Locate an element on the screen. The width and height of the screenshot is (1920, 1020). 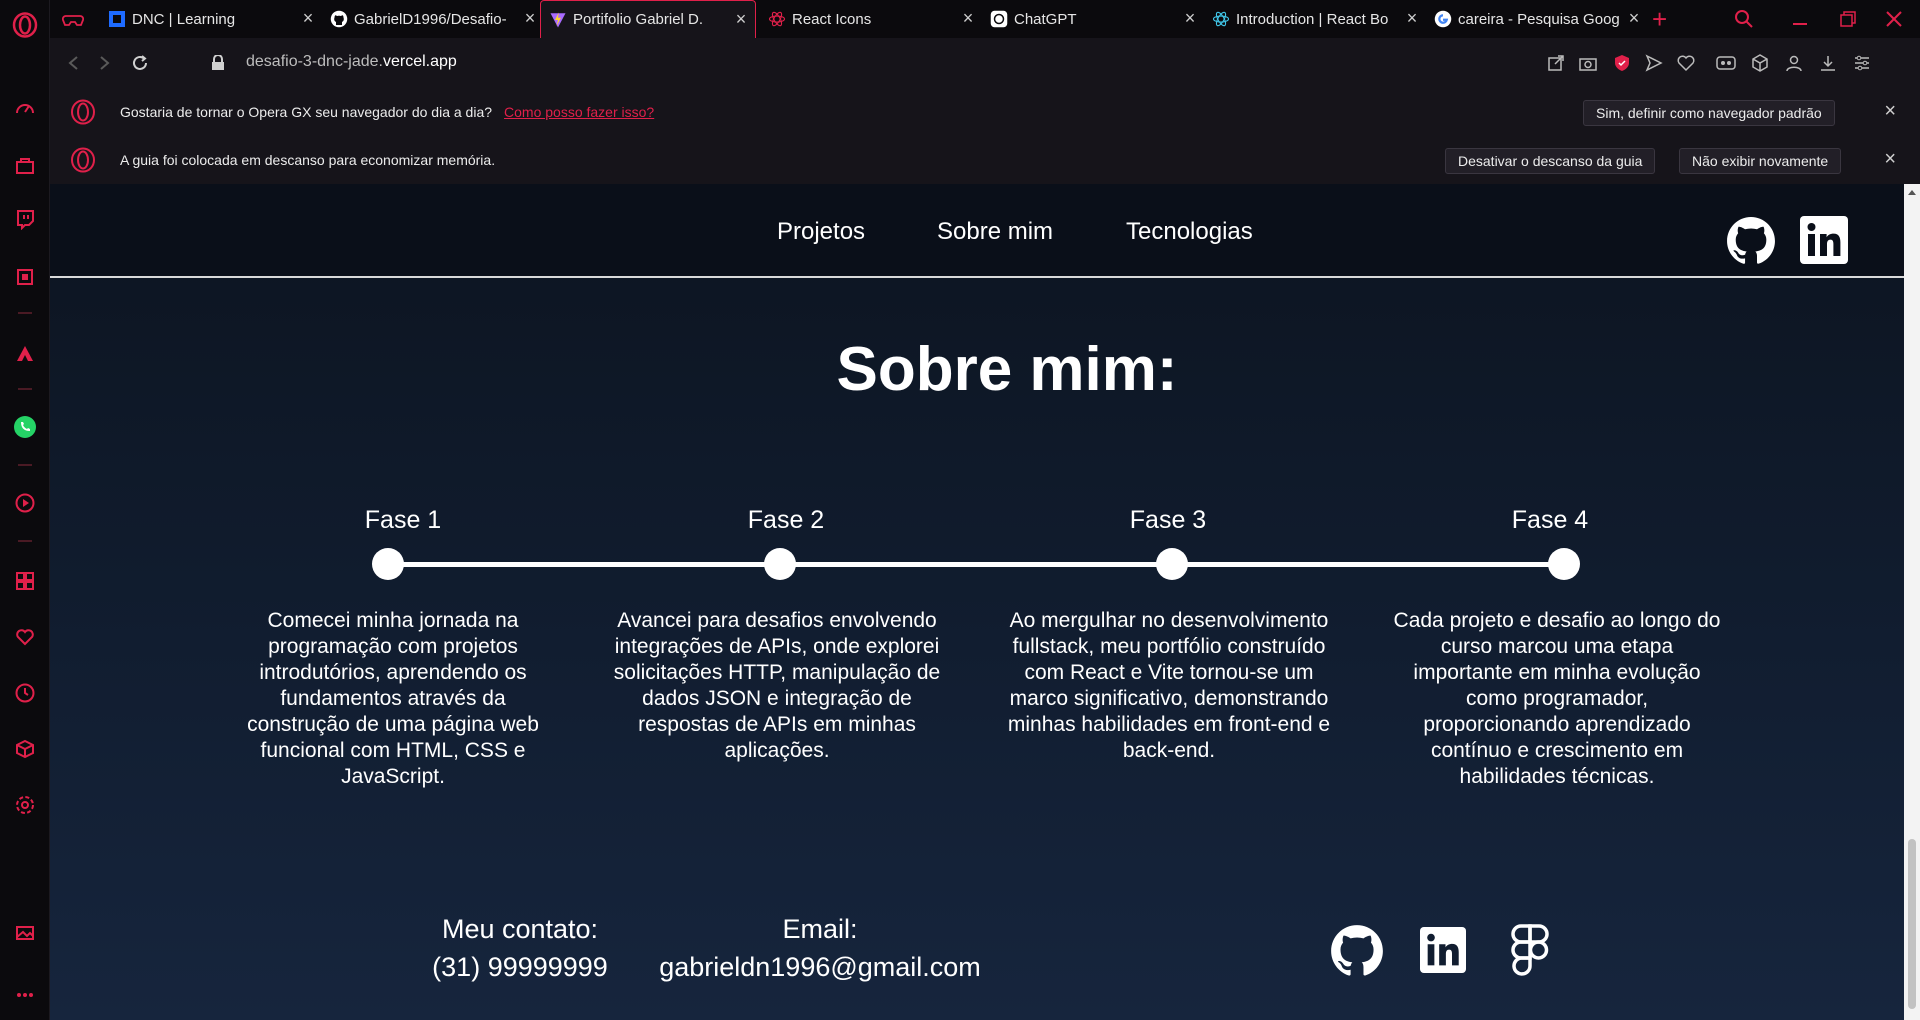
player-icon is located at coordinates (25, 503).